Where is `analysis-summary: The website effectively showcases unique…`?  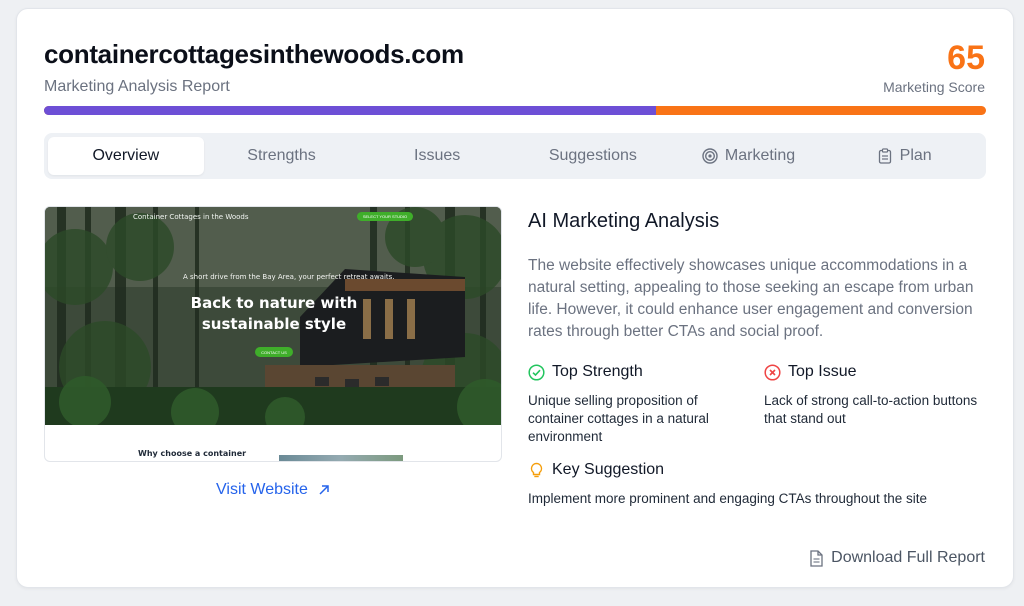
analysis-summary: The website effectively showcases unique… is located at coordinates (751, 298).